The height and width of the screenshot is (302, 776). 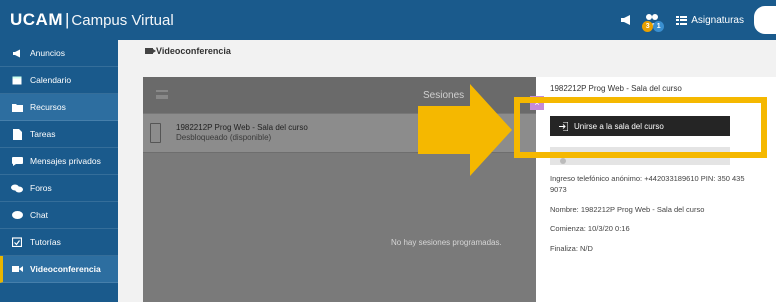 I want to click on notification-badge: 3, so click(x=648, y=26).